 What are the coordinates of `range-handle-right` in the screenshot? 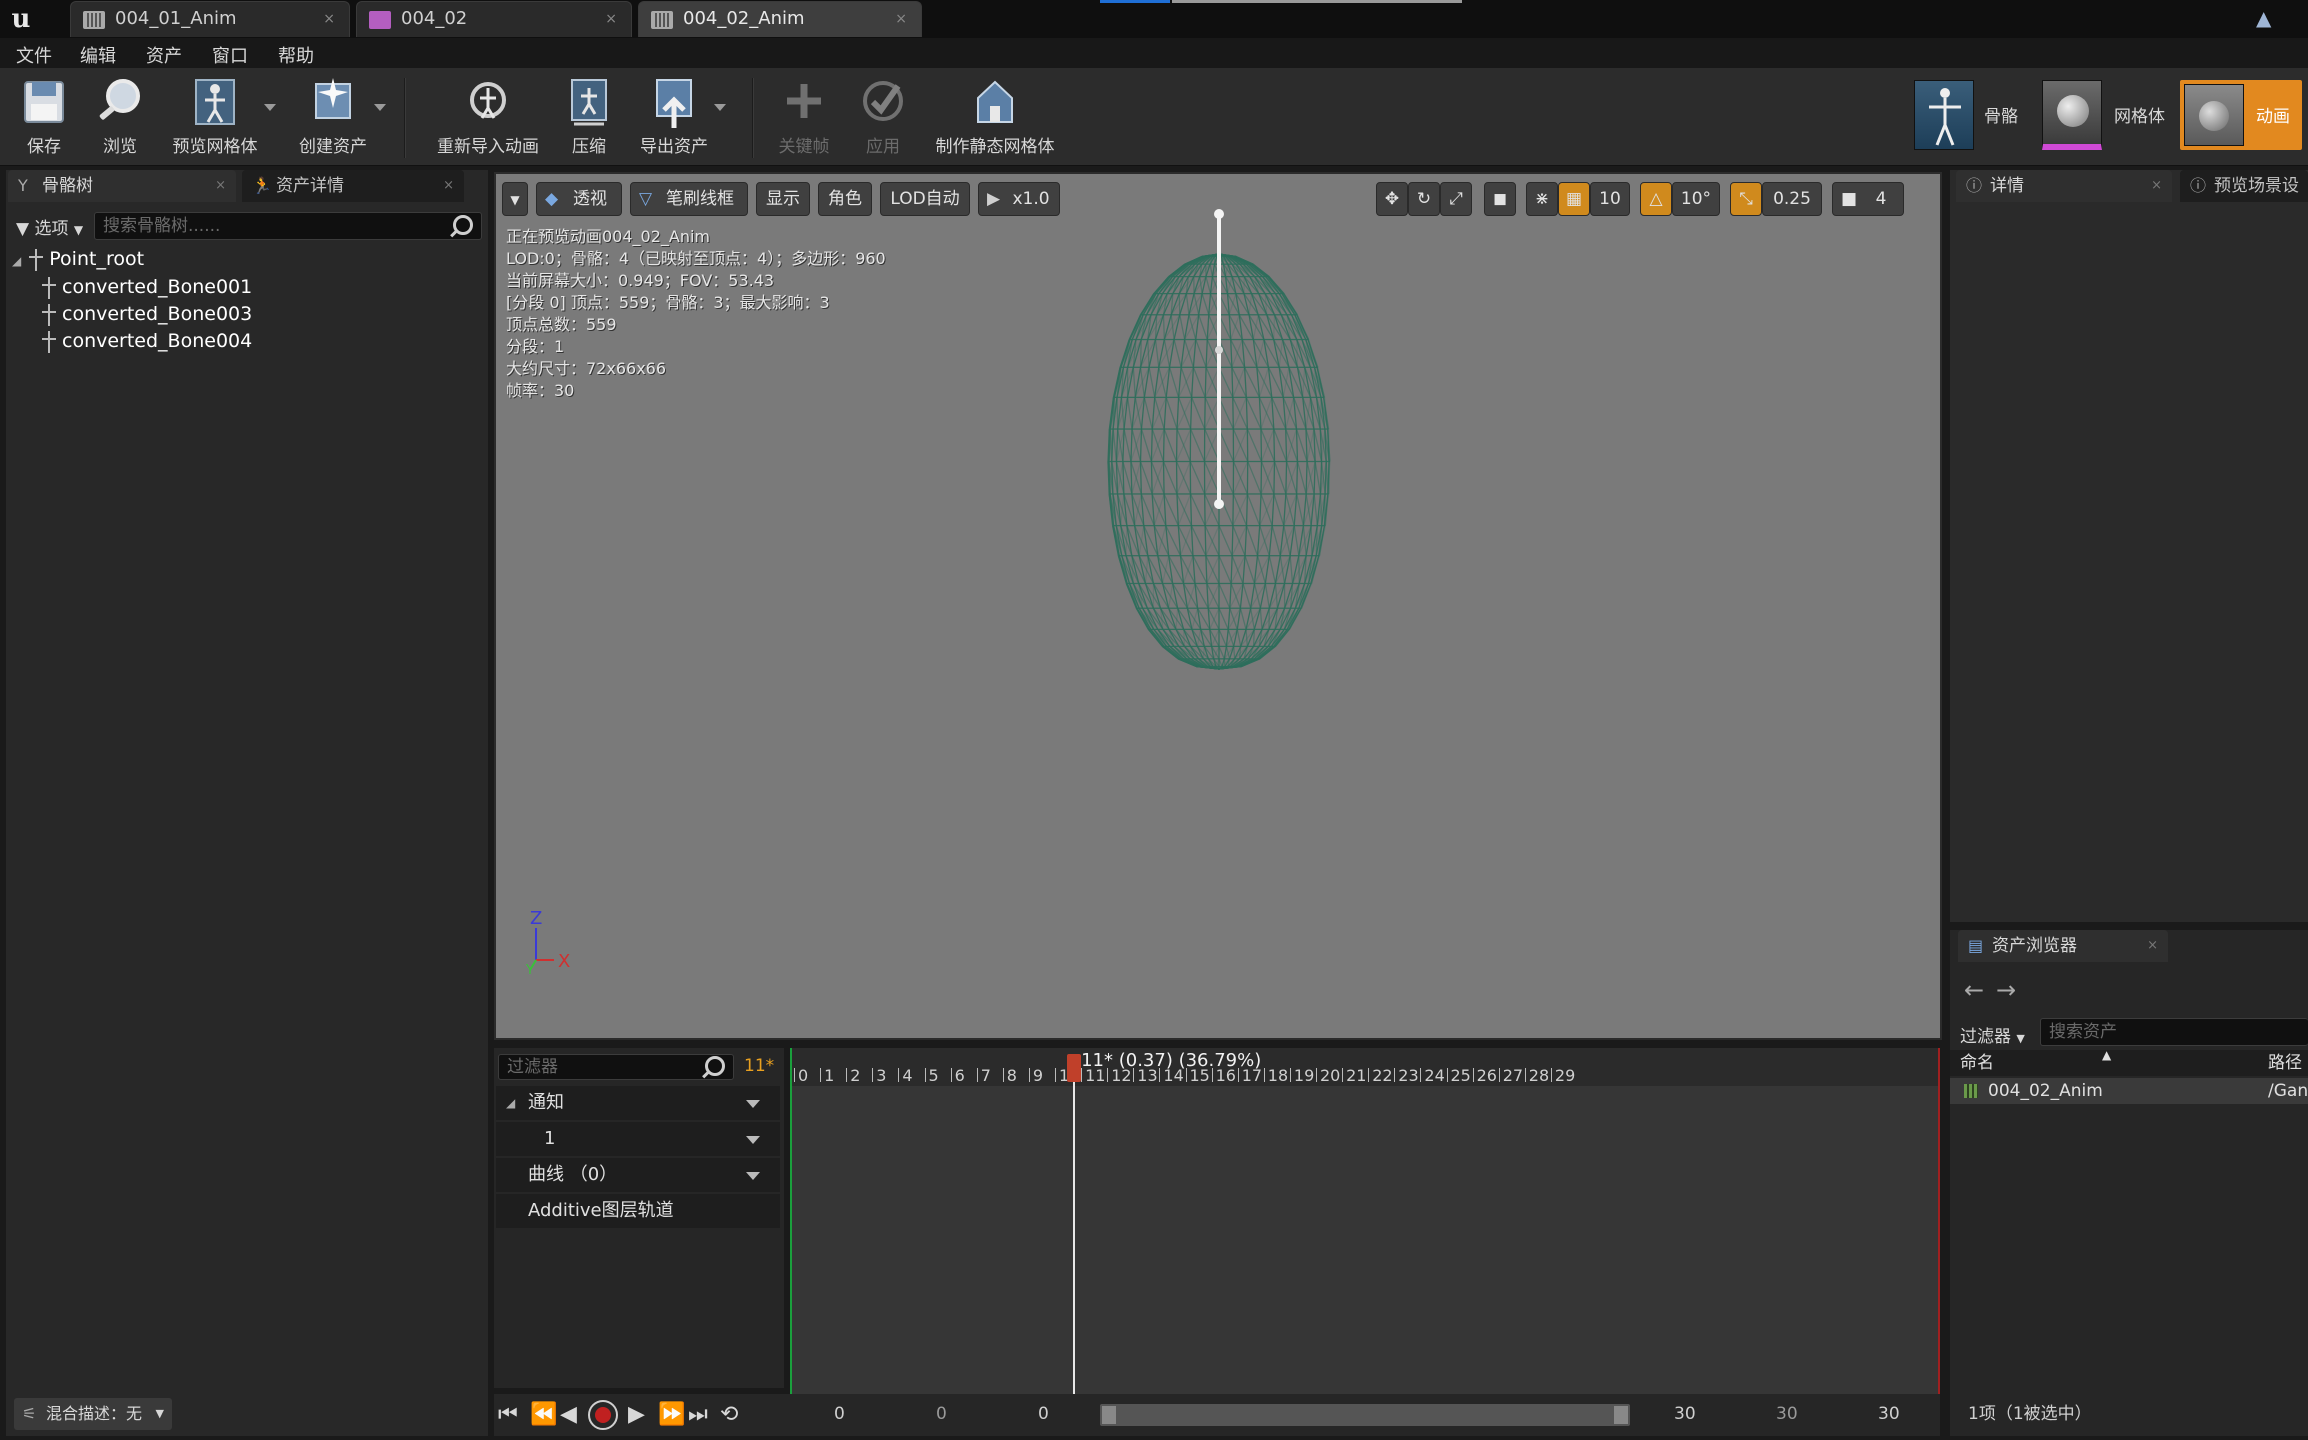 It's located at (1621, 1415).